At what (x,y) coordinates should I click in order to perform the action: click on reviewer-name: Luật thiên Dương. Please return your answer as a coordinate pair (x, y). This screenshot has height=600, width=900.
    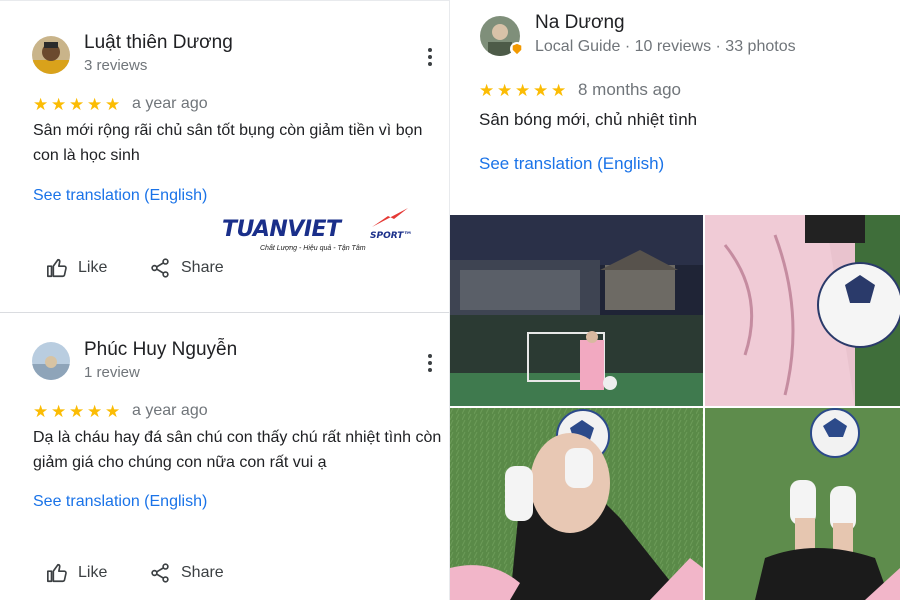
    Looking at the image, I should click on (158, 43).